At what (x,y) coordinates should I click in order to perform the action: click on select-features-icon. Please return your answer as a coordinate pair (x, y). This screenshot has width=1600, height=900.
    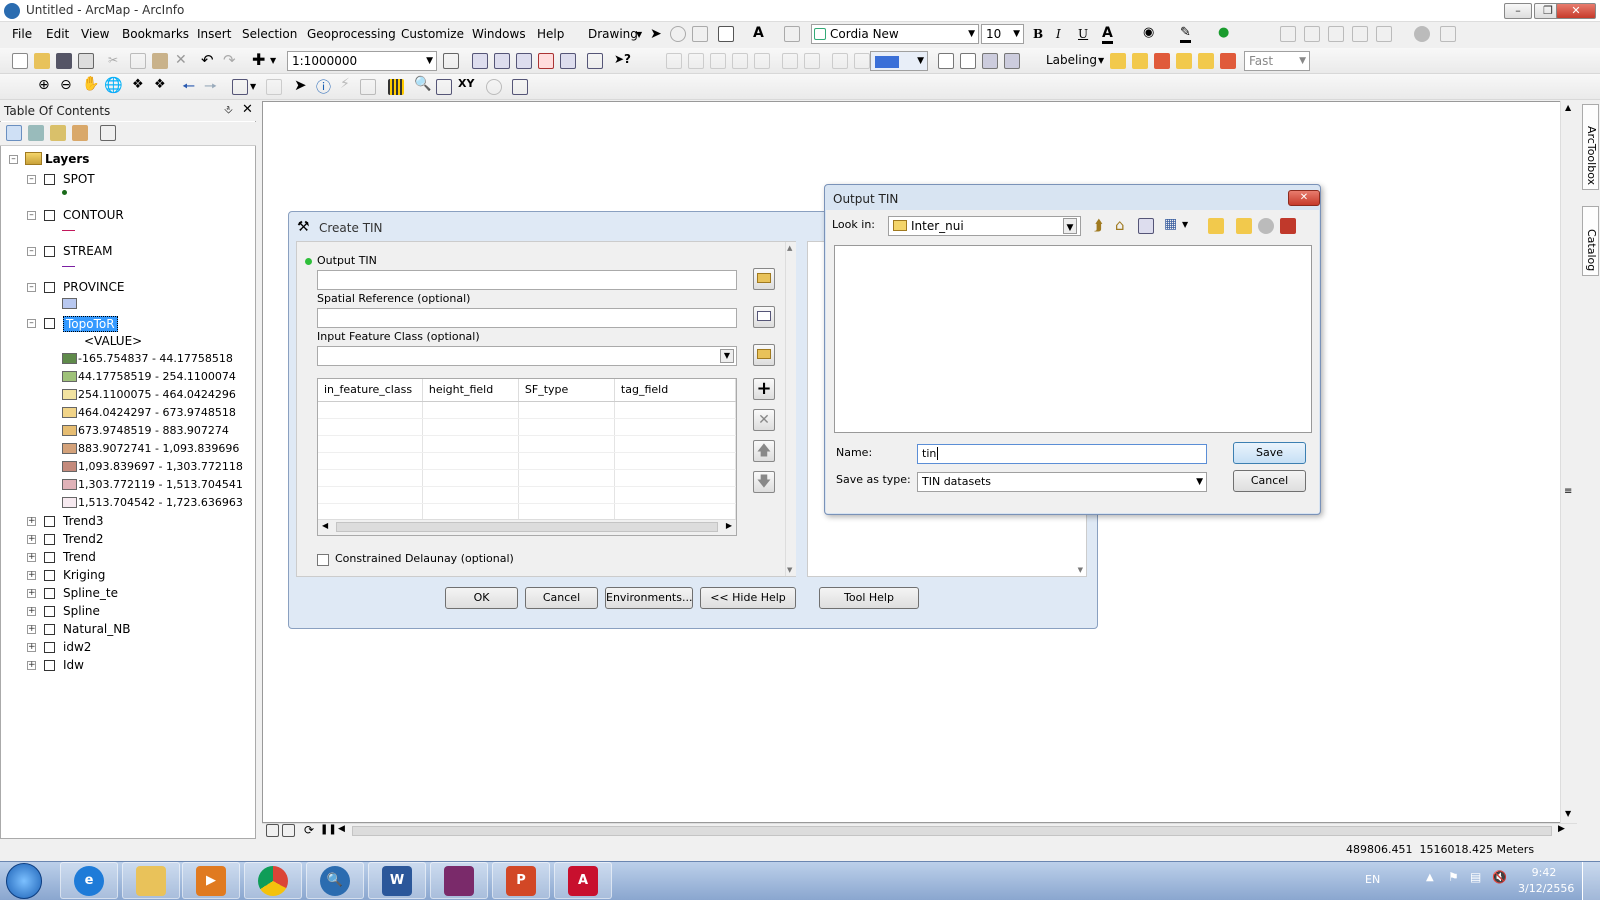
    Looking at the image, I should click on (240, 87).